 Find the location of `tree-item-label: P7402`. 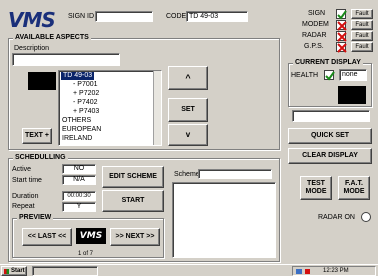

tree-item-label: P7402 is located at coordinates (87, 102).